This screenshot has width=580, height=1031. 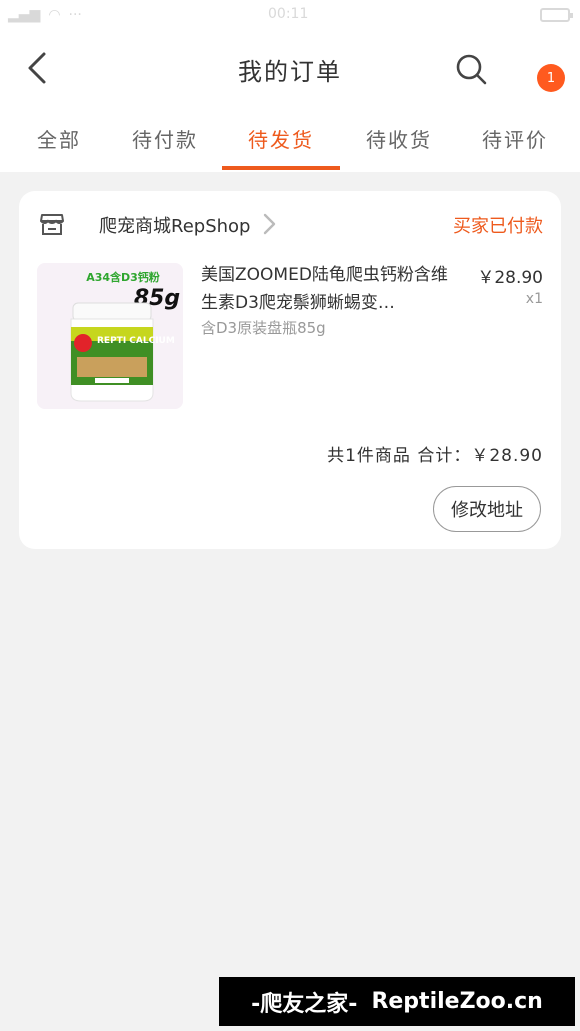 What do you see at coordinates (165, 138) in the screenshot?
I see `tab-pending-payment: 待付款` at bounding box center [165, 138].